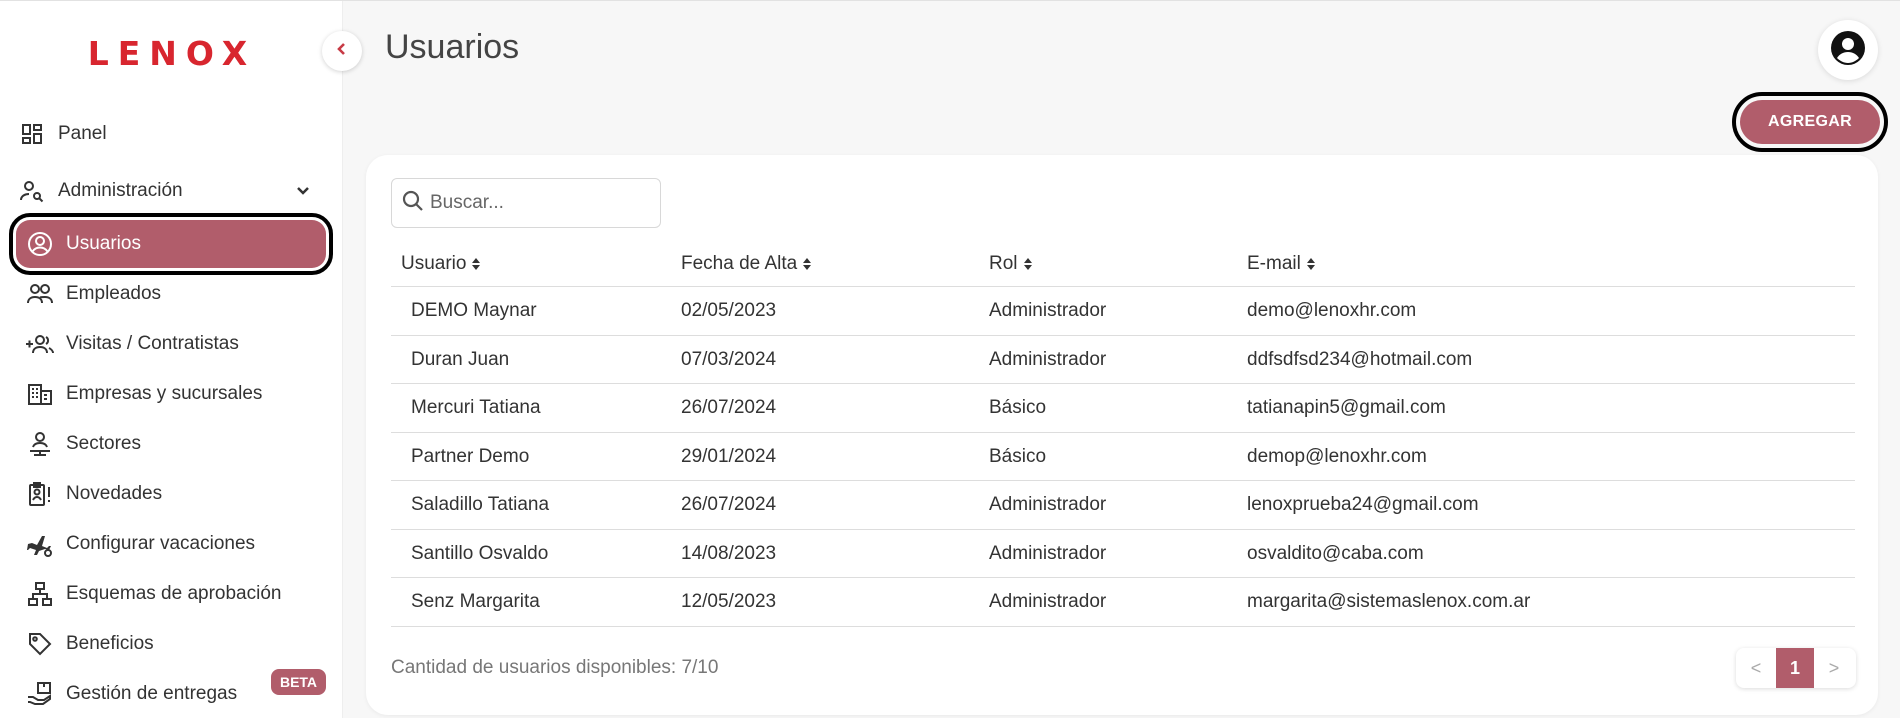 This screenshot has height=718, width=1900. What do you see at coordinates (1810, 122) in the screenshot?
I see `add-button: AGREGAR` at bounding box center [1810, 122].